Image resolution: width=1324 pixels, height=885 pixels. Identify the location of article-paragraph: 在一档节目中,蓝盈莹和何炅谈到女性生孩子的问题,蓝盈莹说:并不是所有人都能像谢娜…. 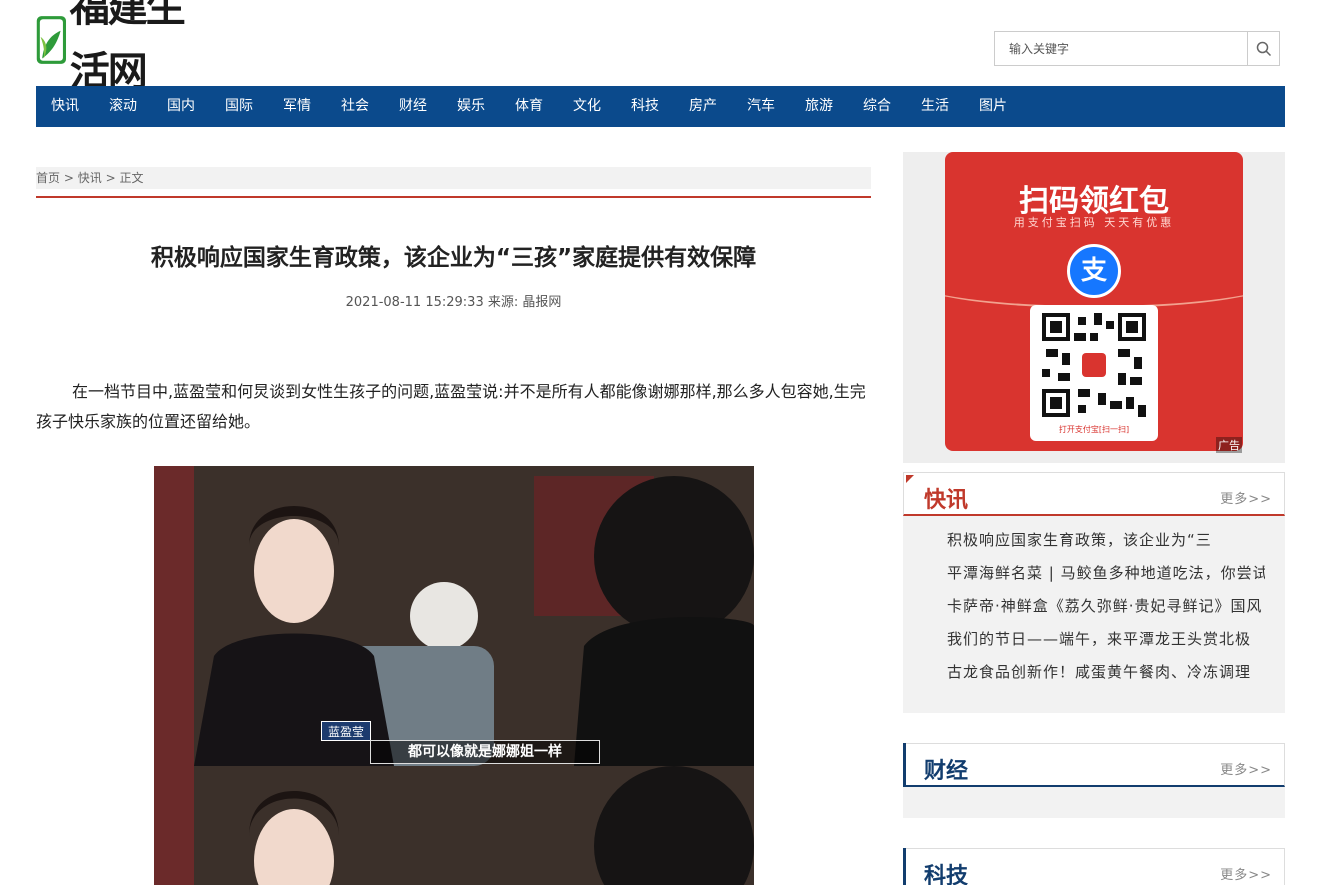
(451, 406).